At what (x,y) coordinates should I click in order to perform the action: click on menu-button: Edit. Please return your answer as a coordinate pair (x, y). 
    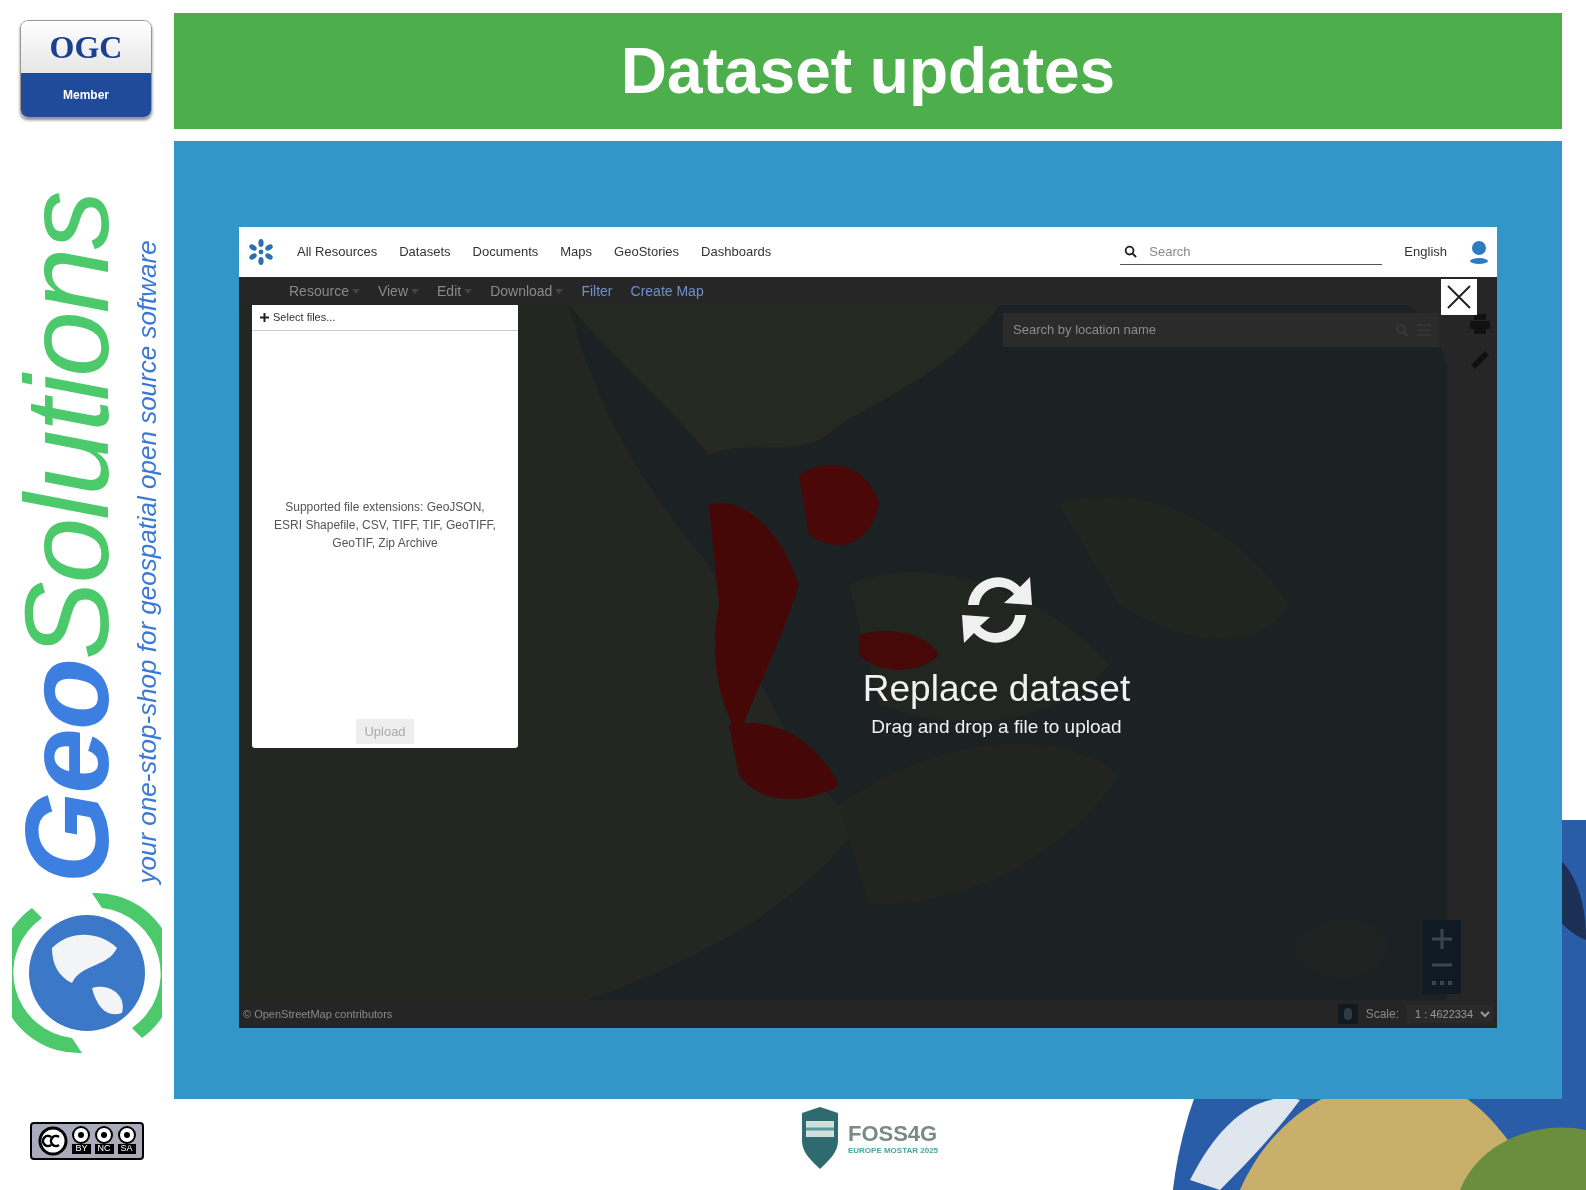
    Looking at the image, I should click on (455, 291).